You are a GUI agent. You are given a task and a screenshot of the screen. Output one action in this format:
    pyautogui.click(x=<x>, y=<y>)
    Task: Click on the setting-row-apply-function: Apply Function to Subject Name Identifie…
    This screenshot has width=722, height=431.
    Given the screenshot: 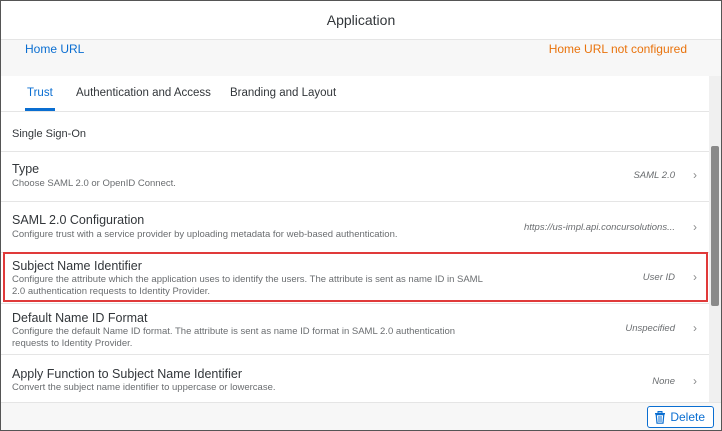 What is the action you would take?
    pyautogui.click(x=355, y=378)
    